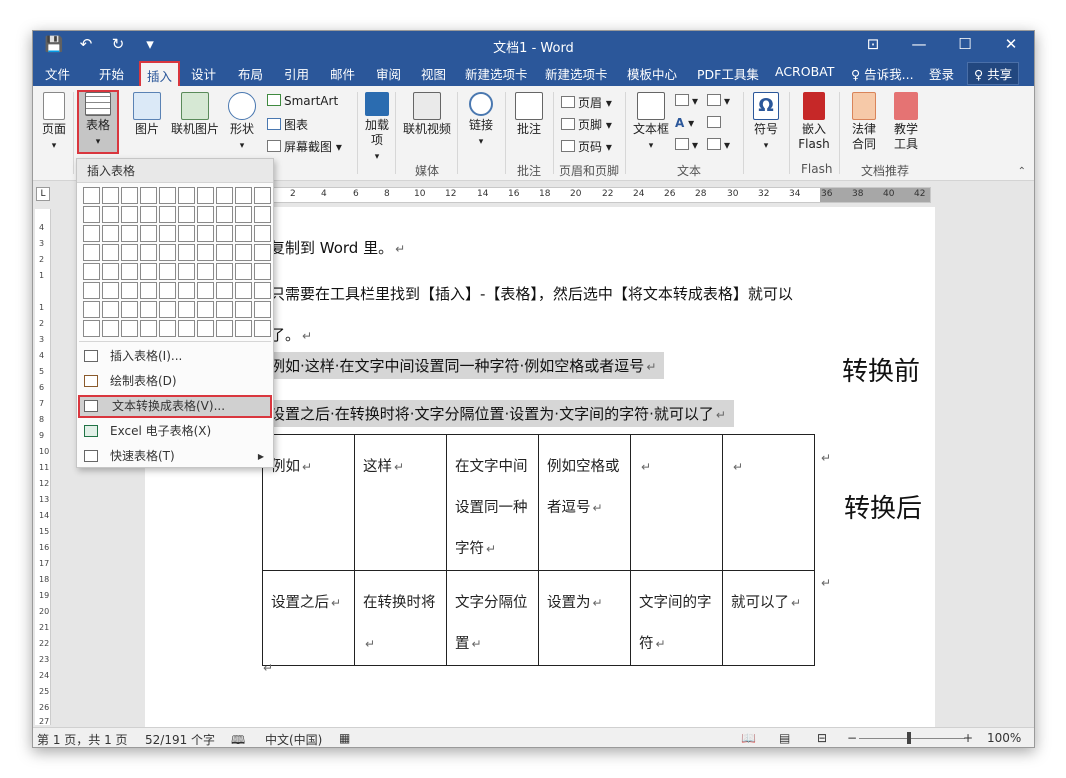 The width and height of the screenshot is (1066, 778). Describe the element at coordinates (822, 738) in the screenshot. I see `web-layout-icon: ⊟` at that location.